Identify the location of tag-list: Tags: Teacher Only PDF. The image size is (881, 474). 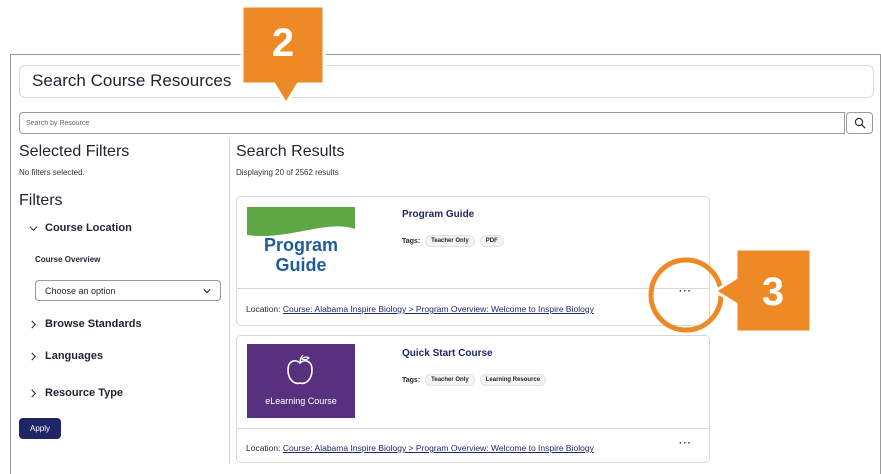
(453, 241).